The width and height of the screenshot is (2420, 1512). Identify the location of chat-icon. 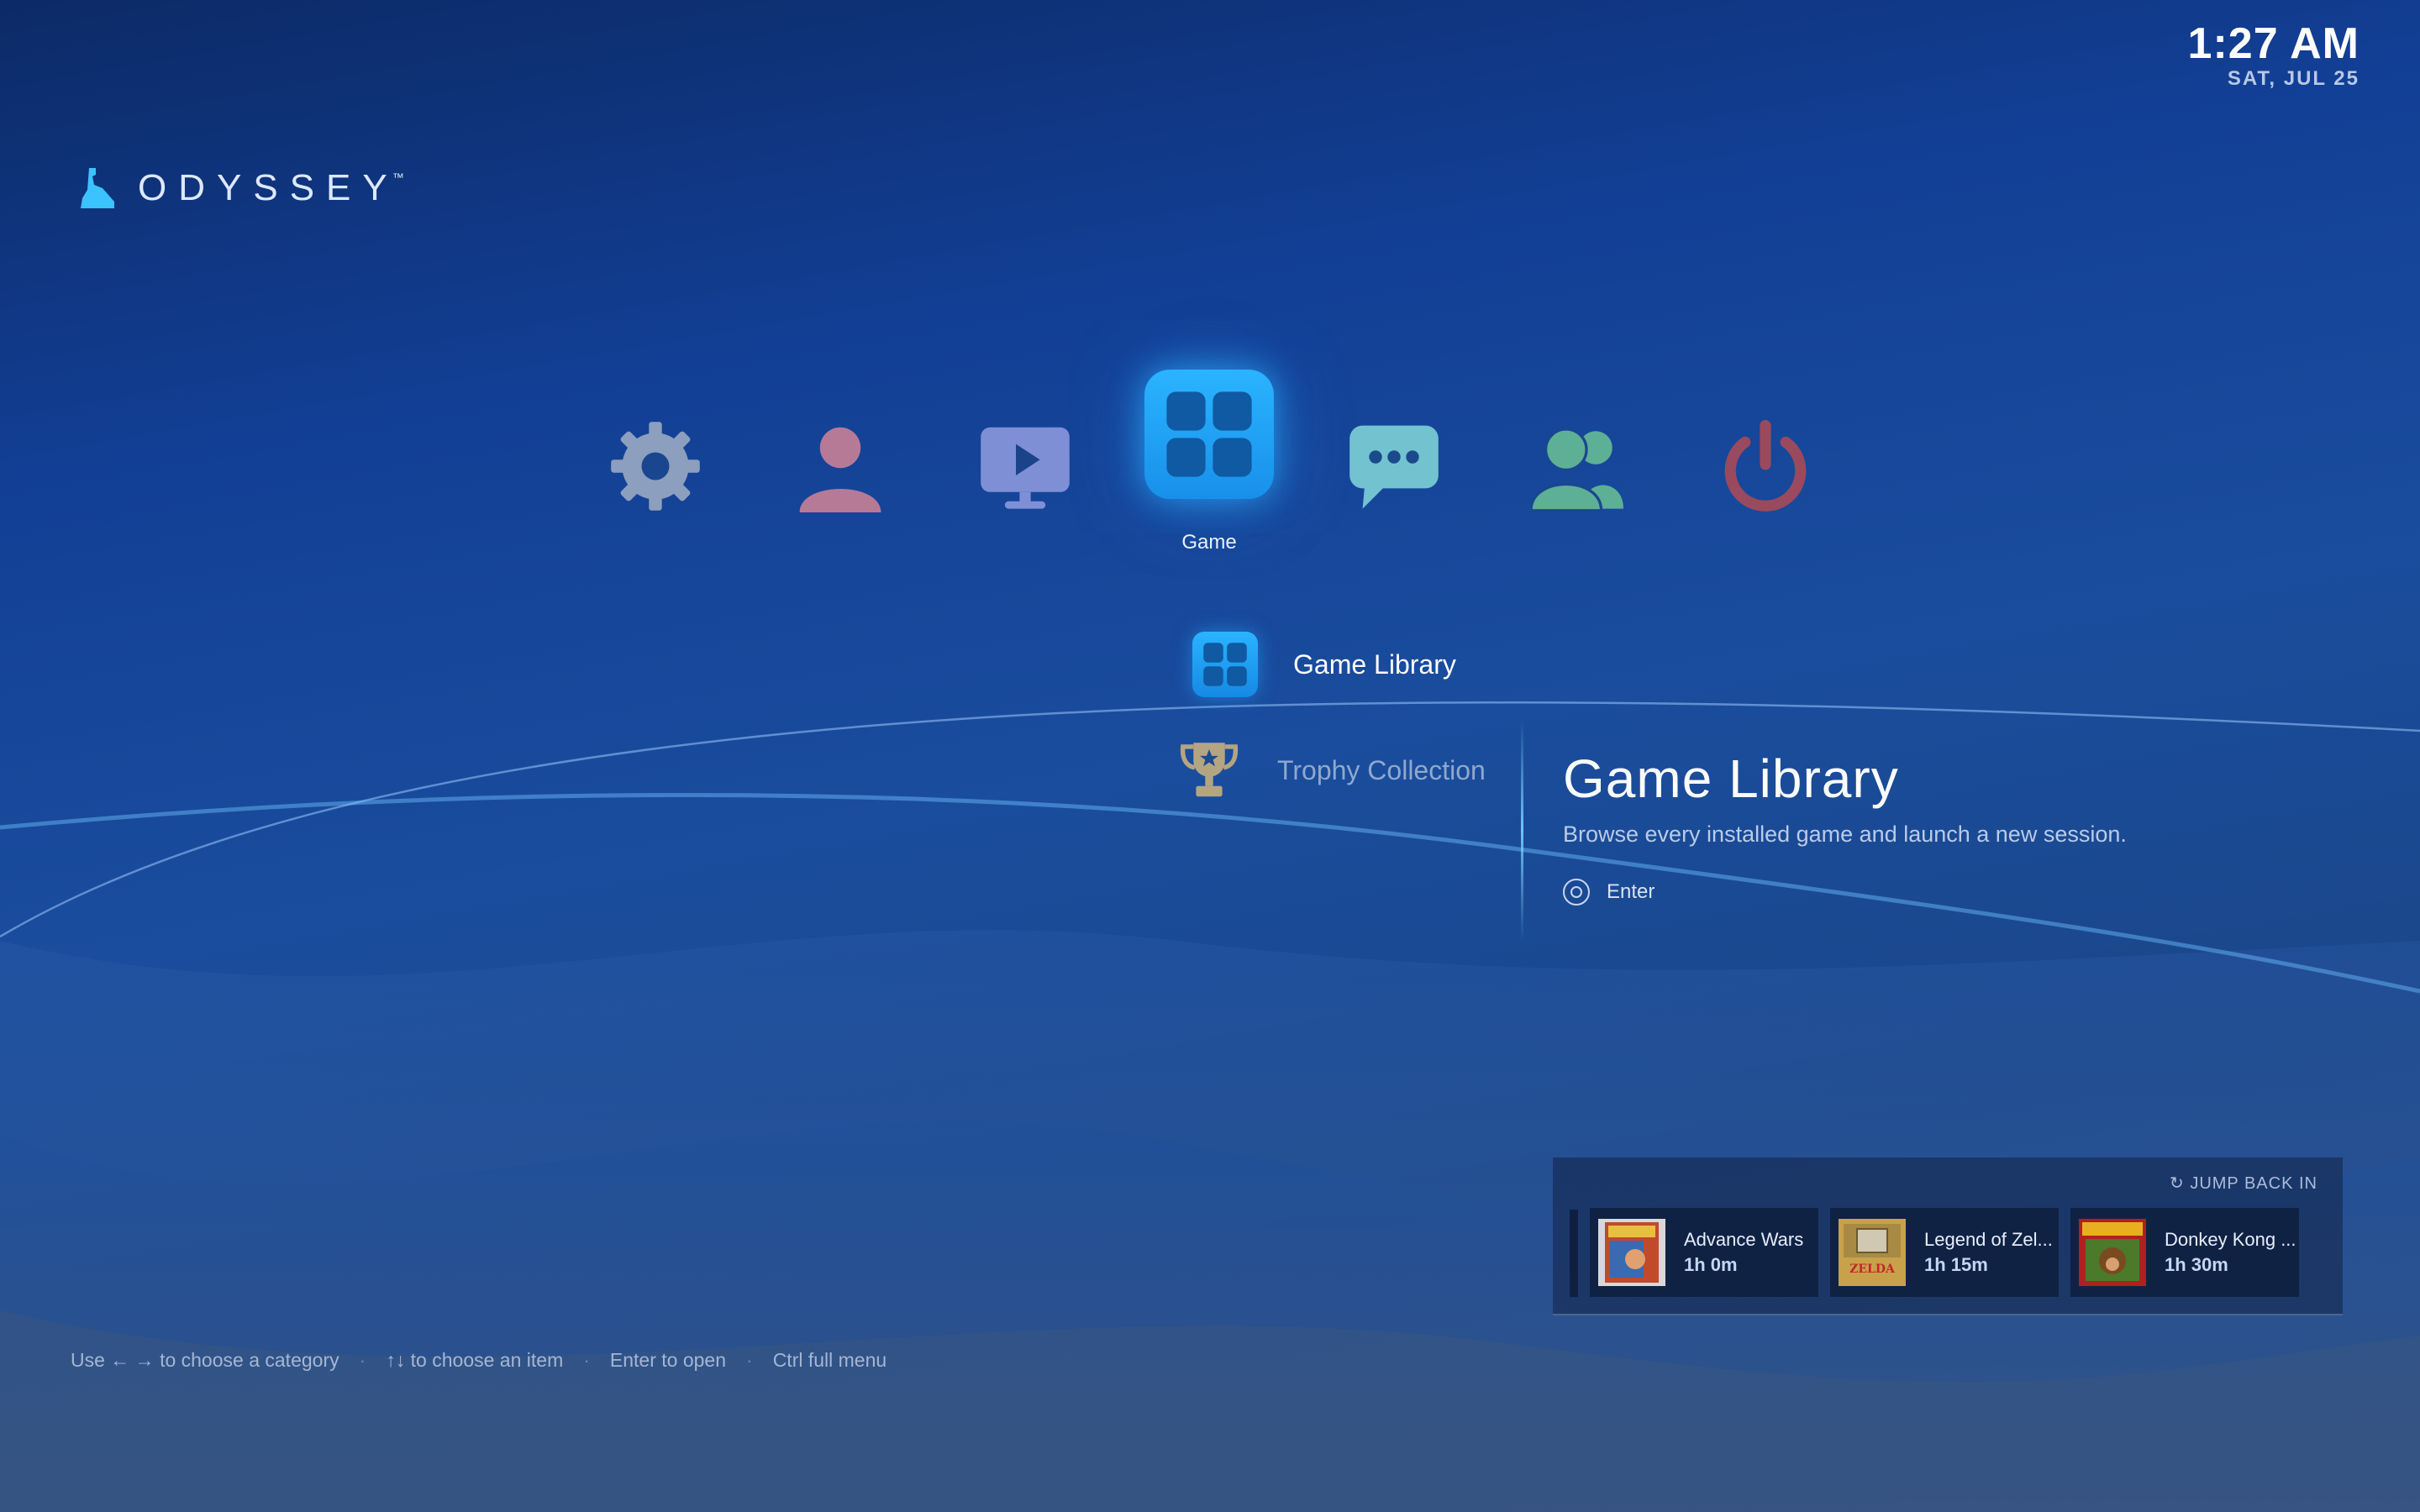
(1394, 467).